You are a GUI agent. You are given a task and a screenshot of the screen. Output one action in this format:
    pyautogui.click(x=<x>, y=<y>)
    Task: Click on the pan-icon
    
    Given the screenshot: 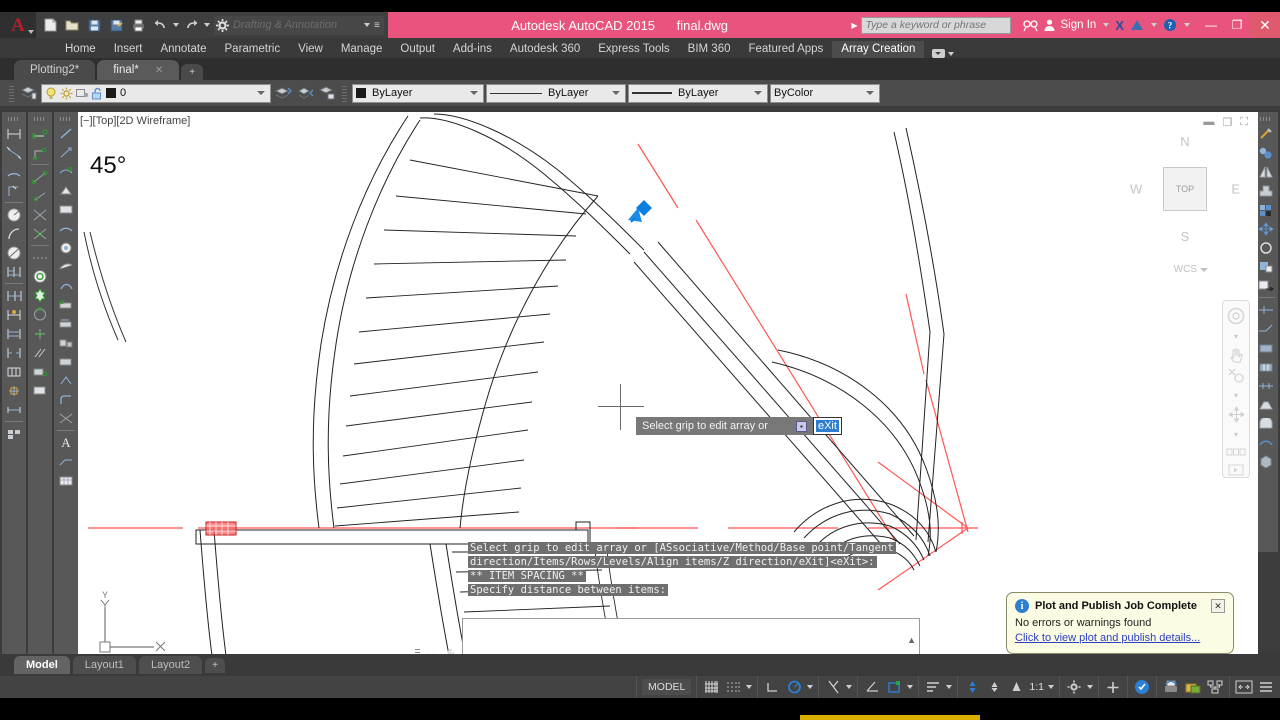 What is the action you would take?
    pyautogui.click(x=1236, y=355)
    